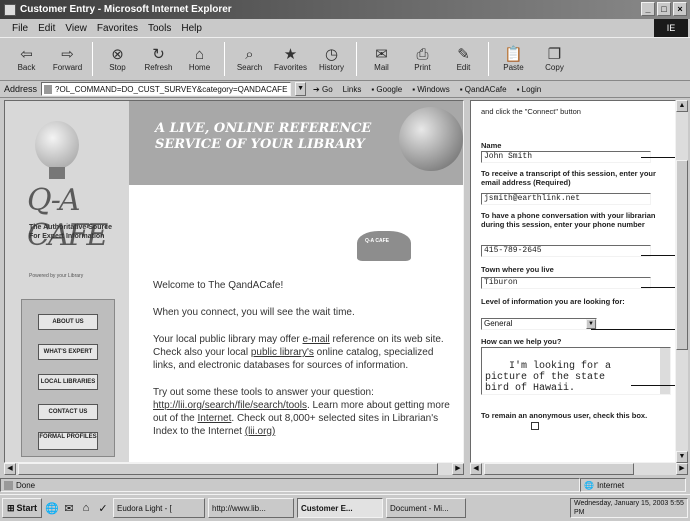 This screenshot has height=521, width=690. What do you see at coordinates (680, 9) in the screenshot?
I see `close-button: ×` at bounding box center [680, 9].